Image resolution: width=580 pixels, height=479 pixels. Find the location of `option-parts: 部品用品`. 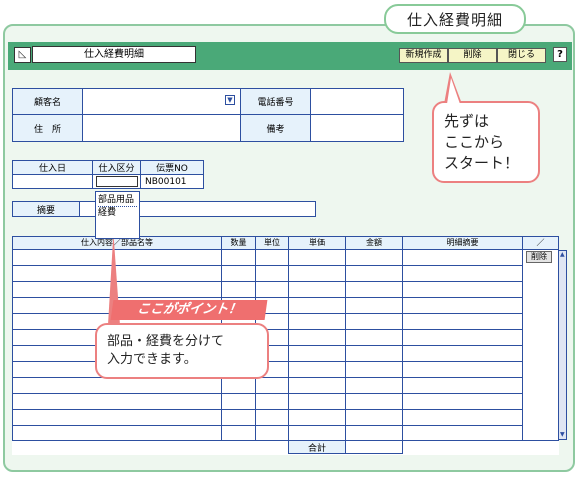

option-parts: 部品用品 is located at coordinates (117, 200).